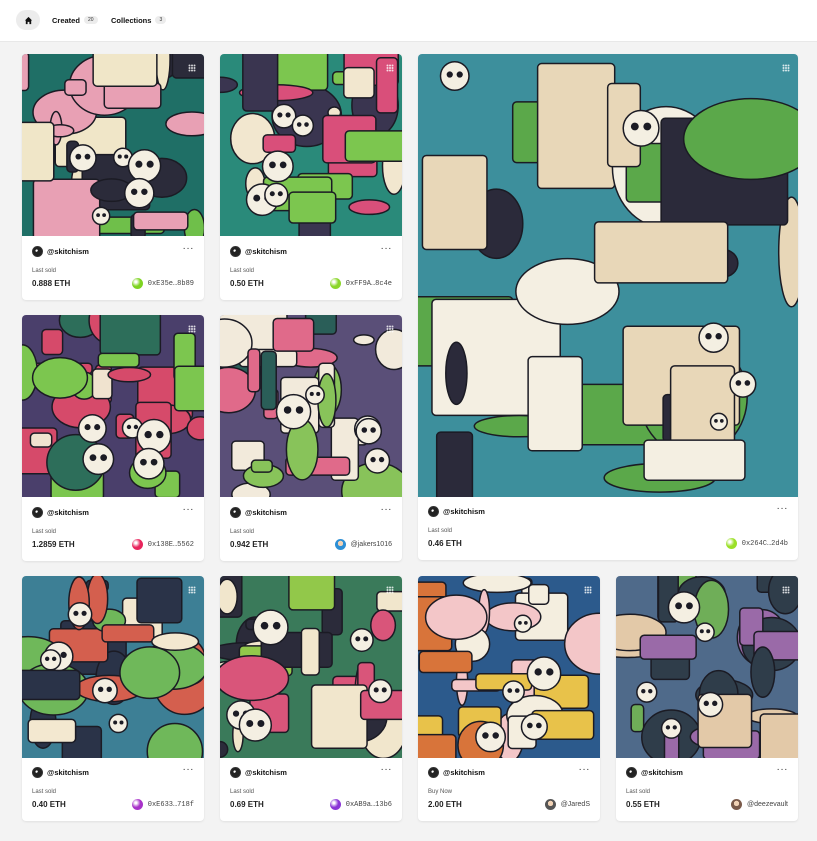 This screenshot has height=841, width=817. Describe the element at coordinates (440, 792) in the screenshot. I see `sale-status-label: Buy Now` at that location.